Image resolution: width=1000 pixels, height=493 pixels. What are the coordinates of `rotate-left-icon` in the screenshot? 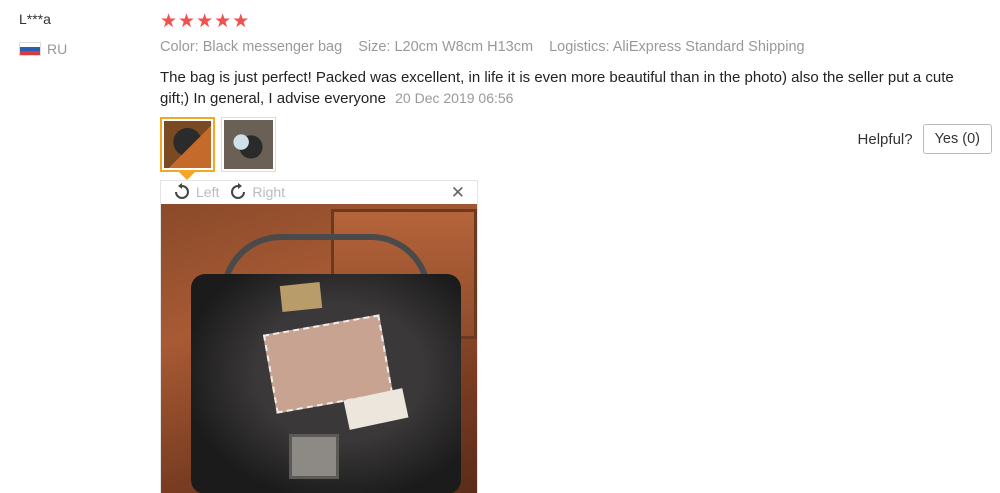 It's located at (182, 191).